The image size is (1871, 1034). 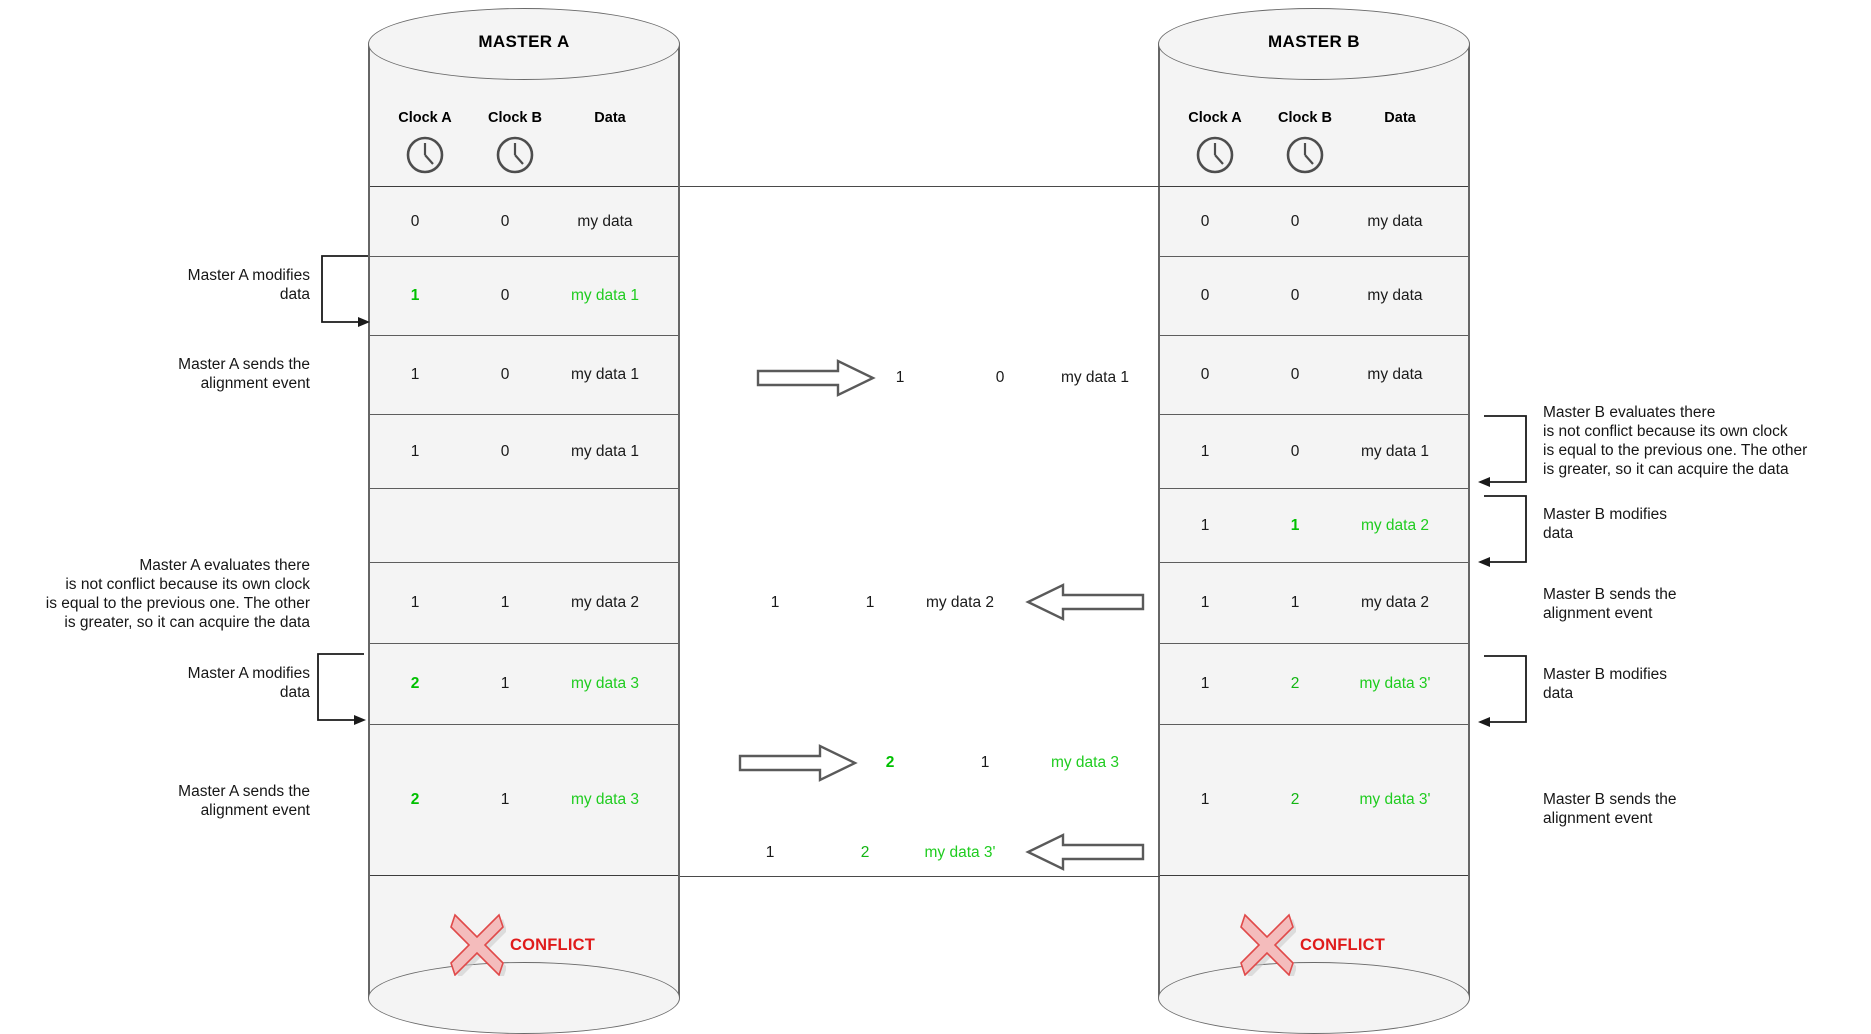 I want to click on transit-clock-b: 2, so click(x=865, y=852).